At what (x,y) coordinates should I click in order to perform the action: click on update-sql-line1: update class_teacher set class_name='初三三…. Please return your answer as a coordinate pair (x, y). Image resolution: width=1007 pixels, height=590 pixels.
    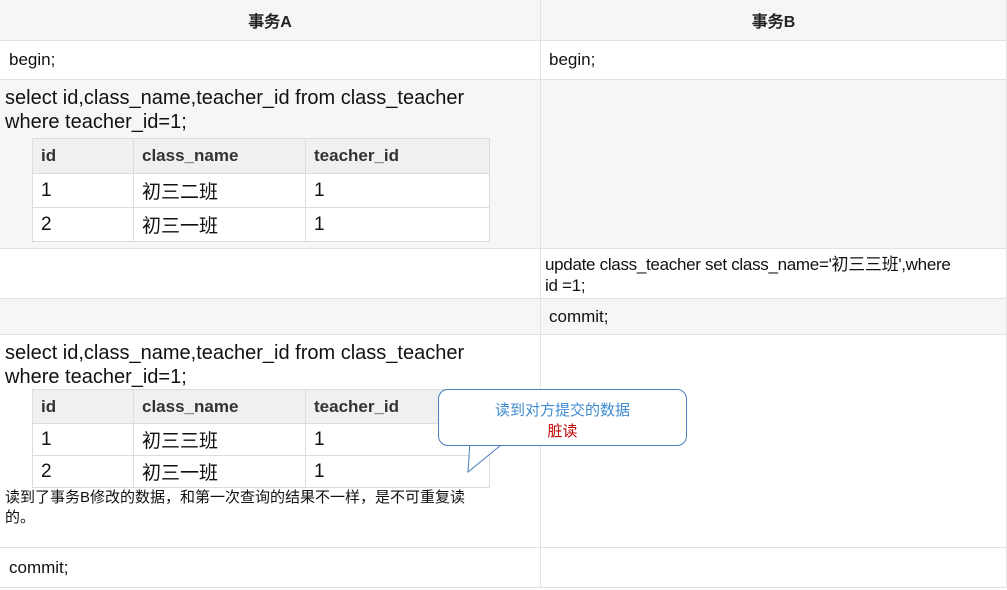
    Looking at the image, I should click on (748, 264).